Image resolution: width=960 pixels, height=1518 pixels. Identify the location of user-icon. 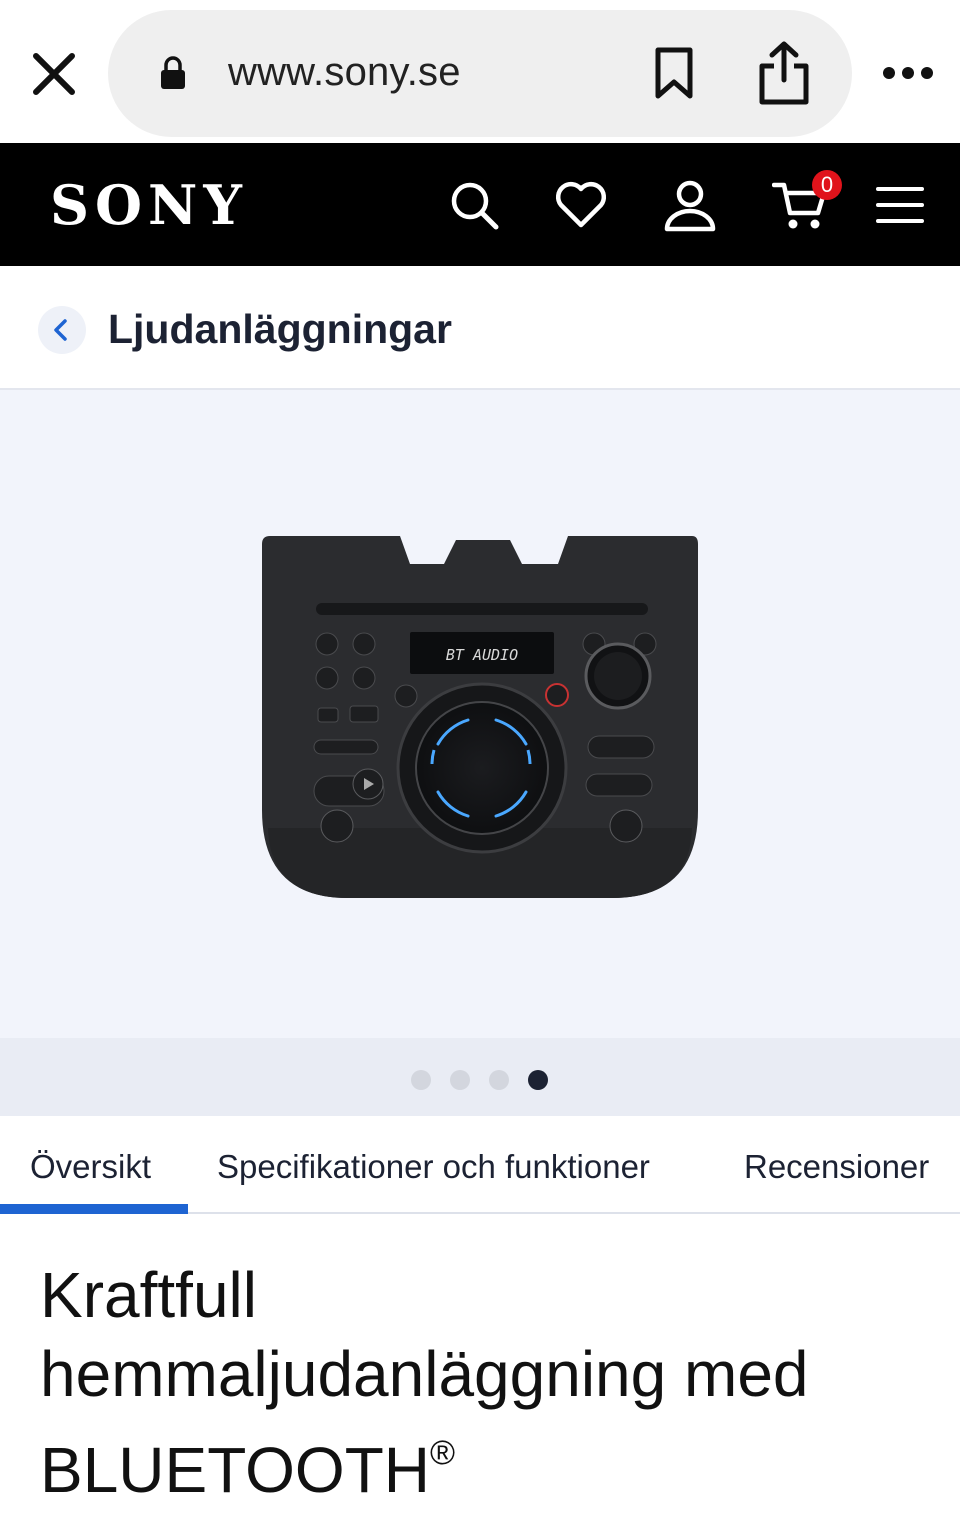
(690, 205).